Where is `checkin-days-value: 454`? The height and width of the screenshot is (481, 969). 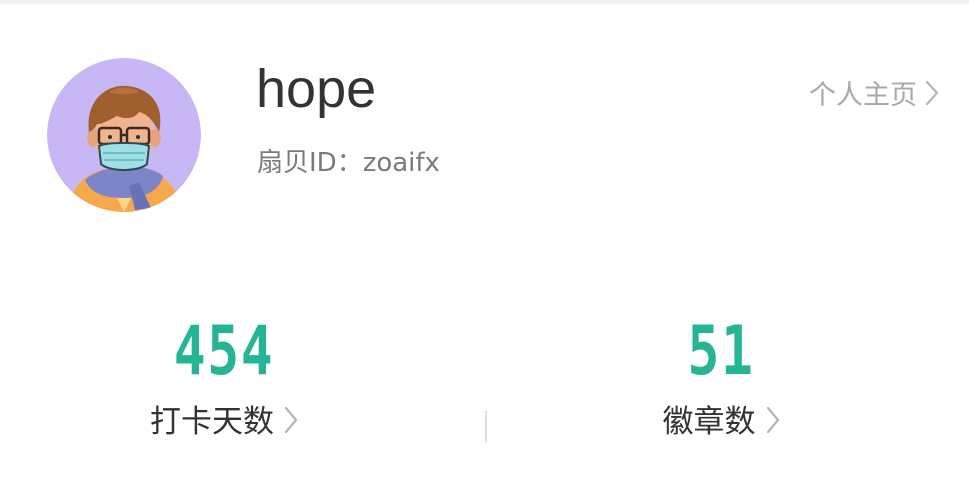 checkin-days-value: 454 is located at coordinates (224, 351).